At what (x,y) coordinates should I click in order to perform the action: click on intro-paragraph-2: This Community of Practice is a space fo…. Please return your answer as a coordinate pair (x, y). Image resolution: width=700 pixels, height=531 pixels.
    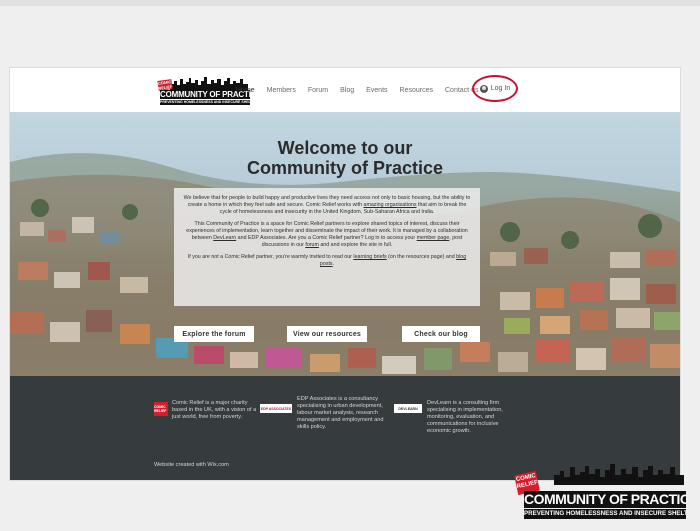
    Looking at the image, I should click on (327, 234).